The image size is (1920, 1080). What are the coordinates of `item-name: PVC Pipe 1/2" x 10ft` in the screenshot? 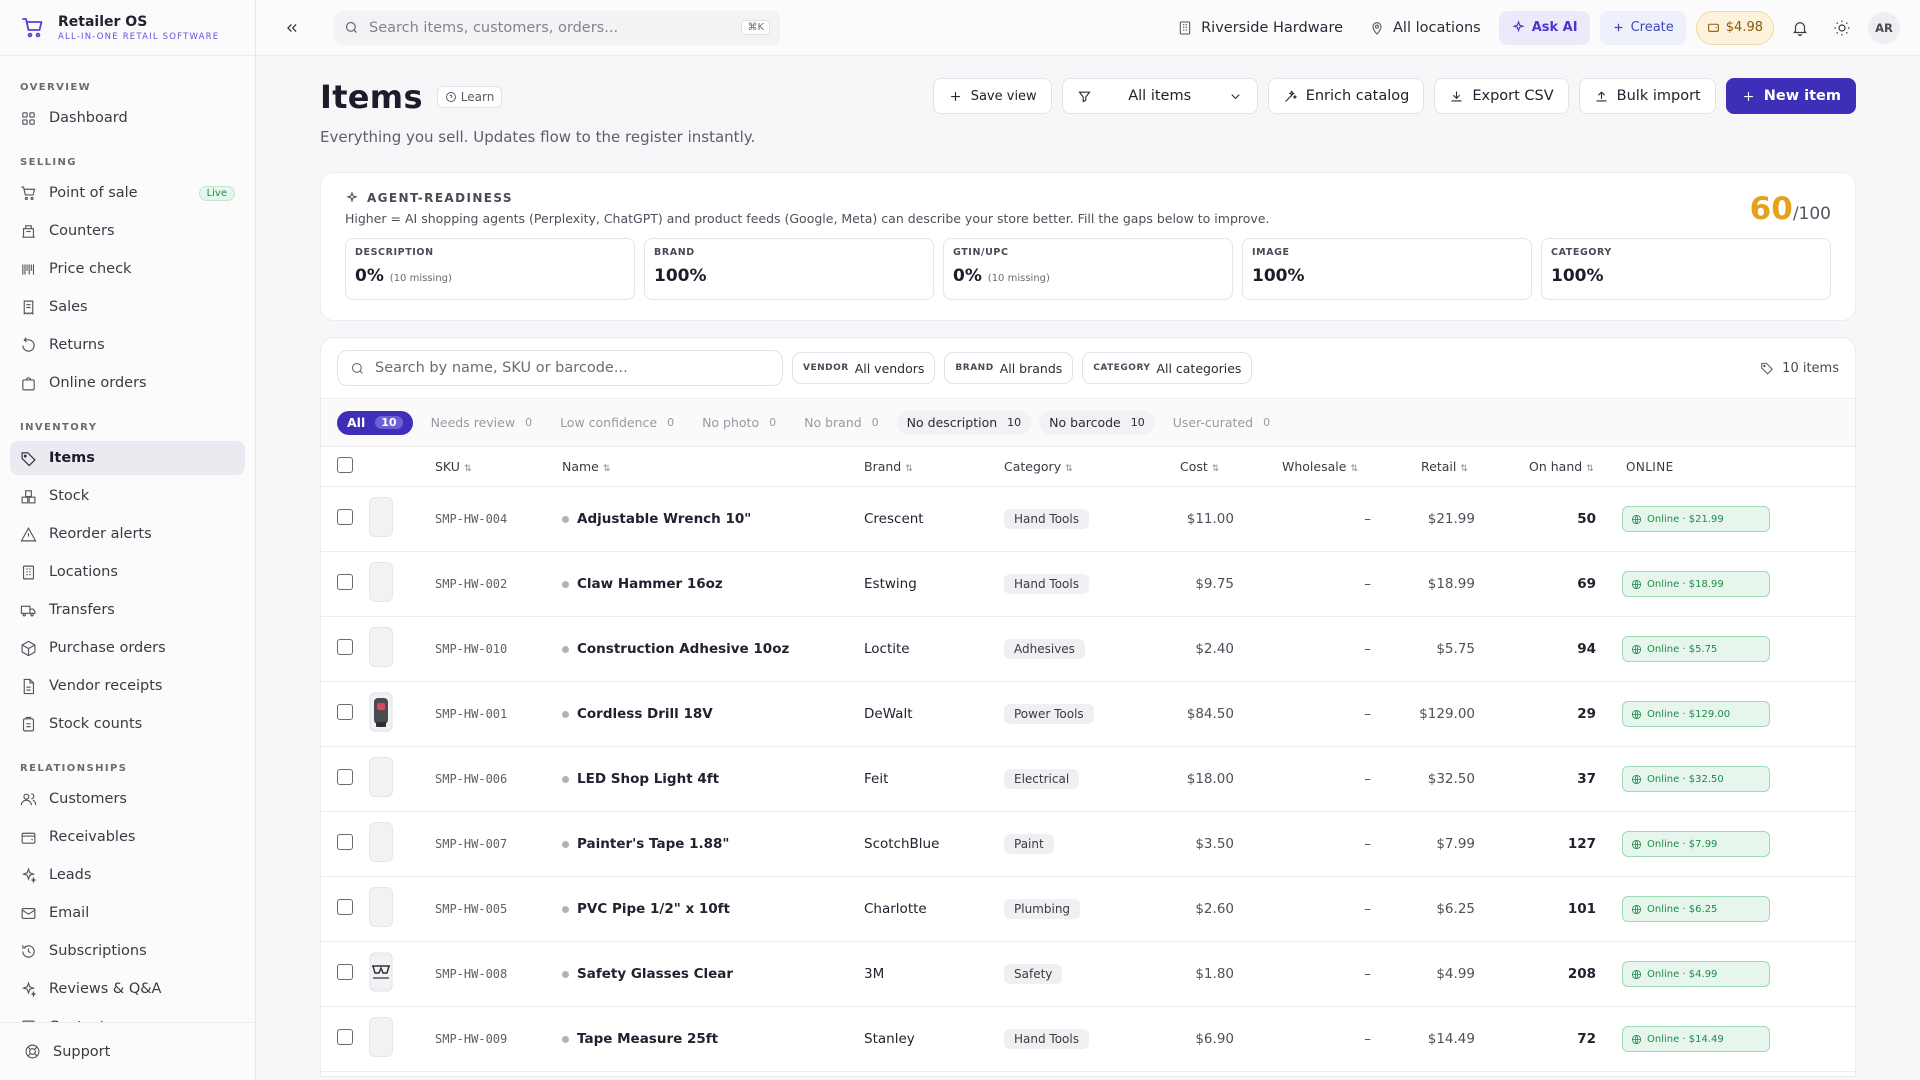 It's located at (653, 909).